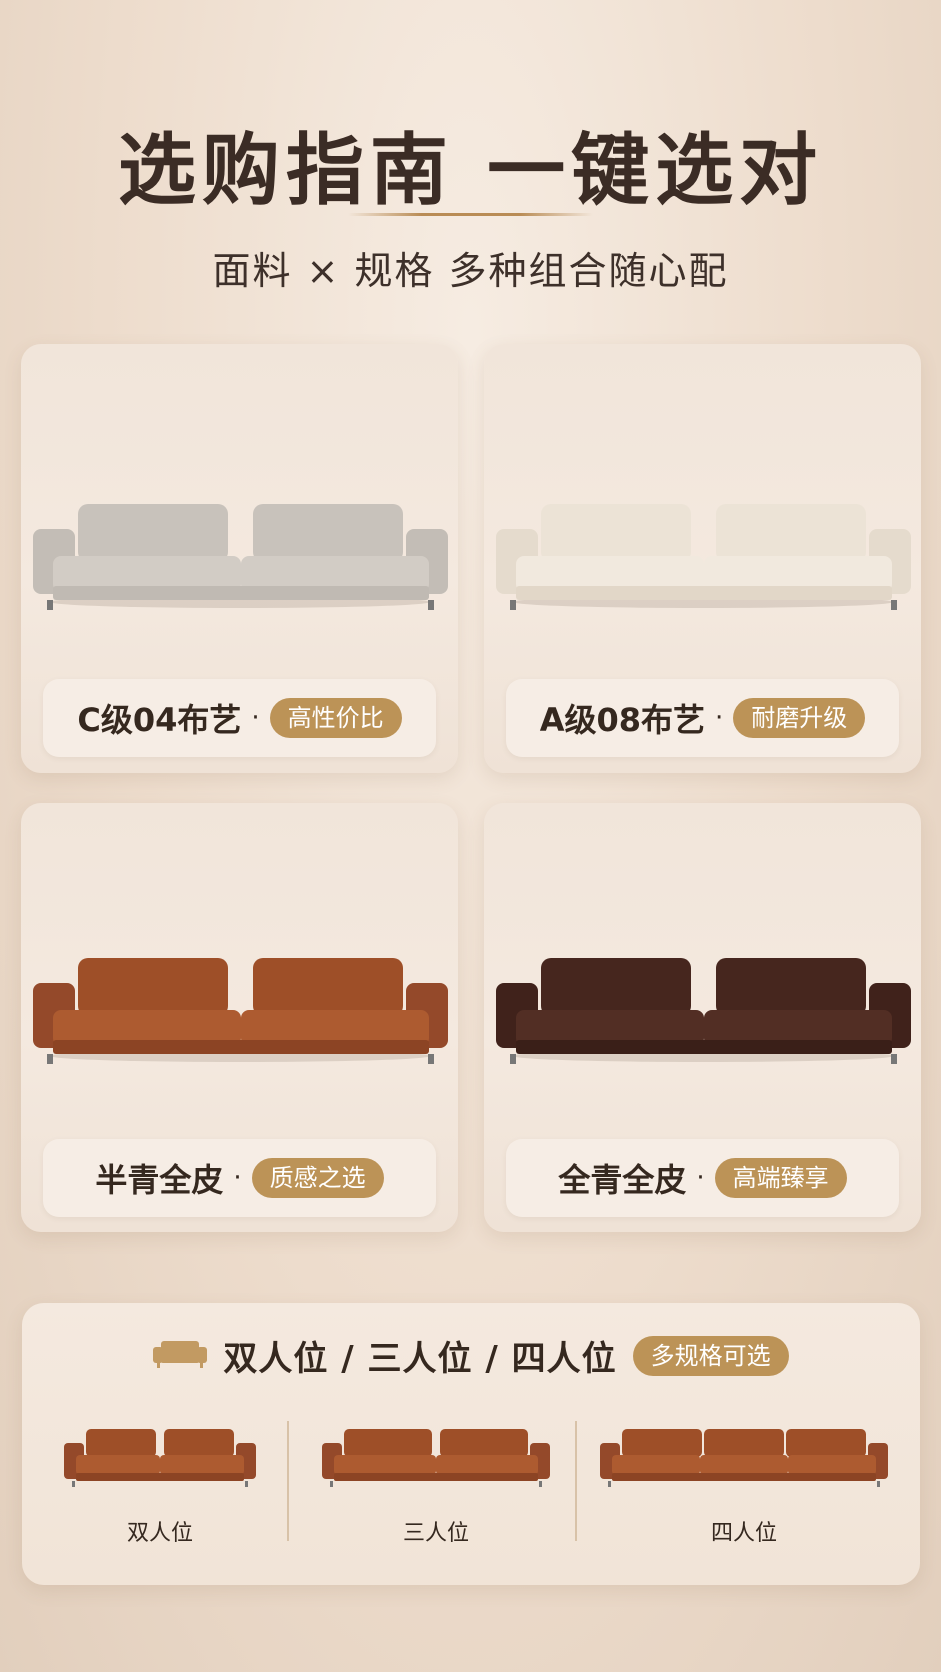 This screenshot has width=941, height=1672. What do you see at coordinates (703, 544) in the screenshot?
I see `cream-fabric-sofa-icon` at bounding box center [703, 544].